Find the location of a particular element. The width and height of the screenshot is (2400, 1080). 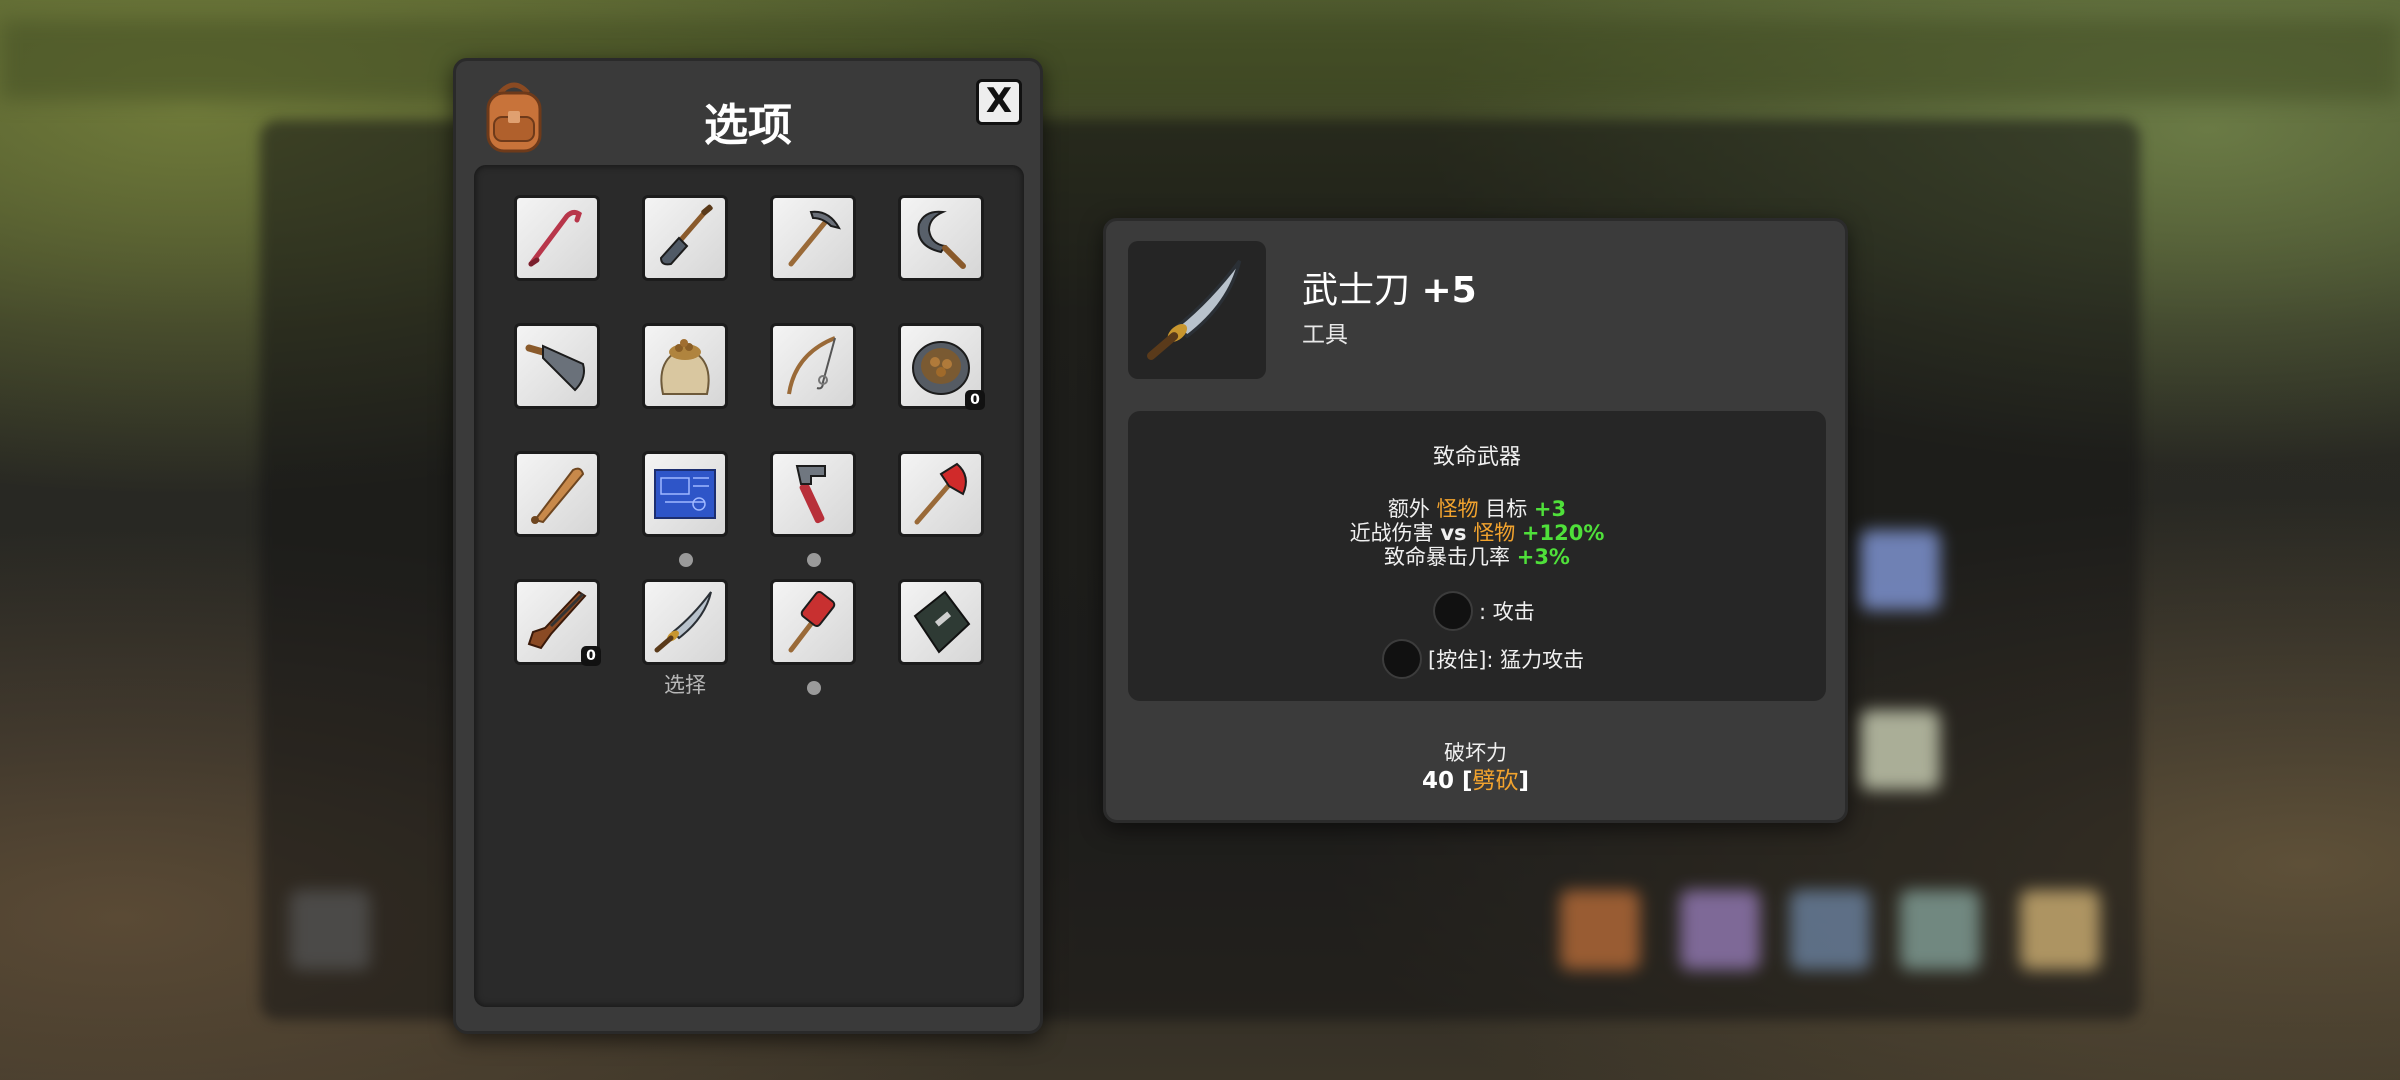

fire-axe-icon is located at coordinates (940, 493).